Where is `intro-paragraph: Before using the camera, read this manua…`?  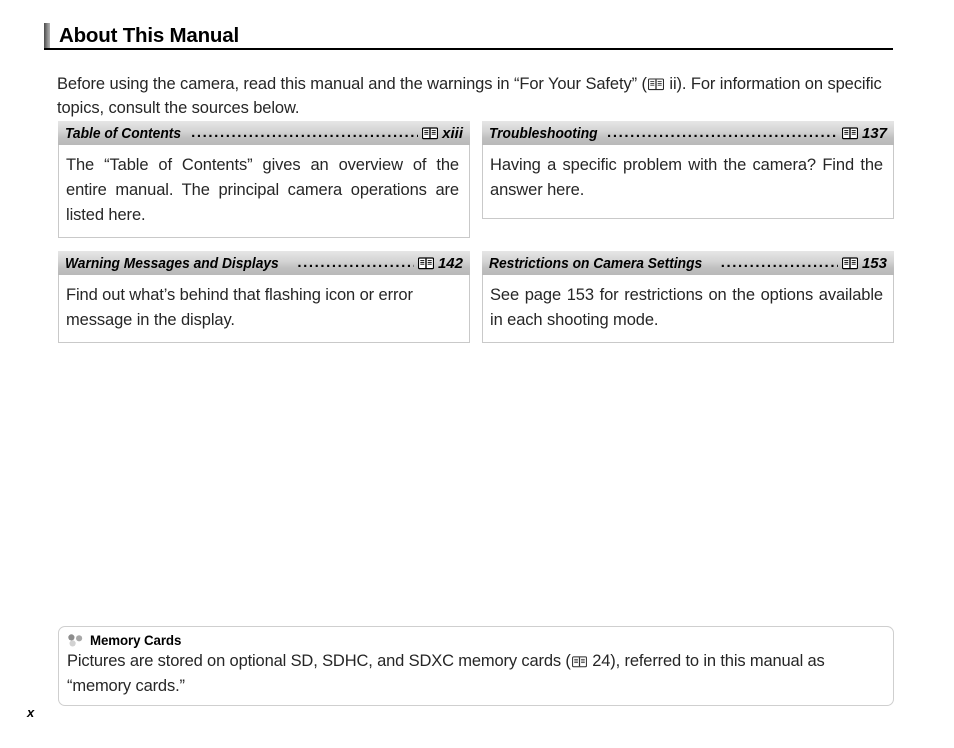
intro-paragraph: Before using the camera, read this manua… is located at coordinates (476, 96).